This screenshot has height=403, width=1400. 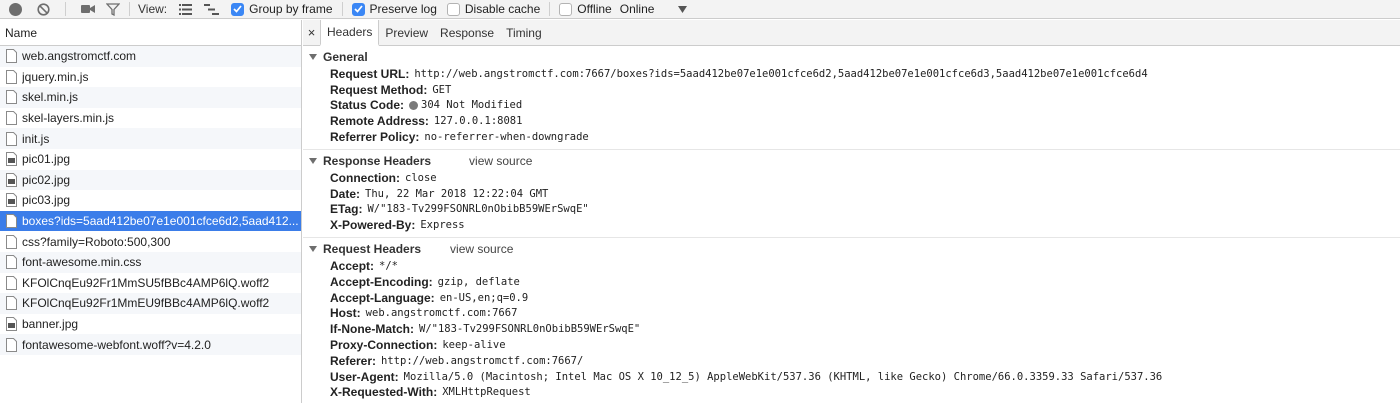 I want to click on name-column-label: Name, so click(x=21, y=32).